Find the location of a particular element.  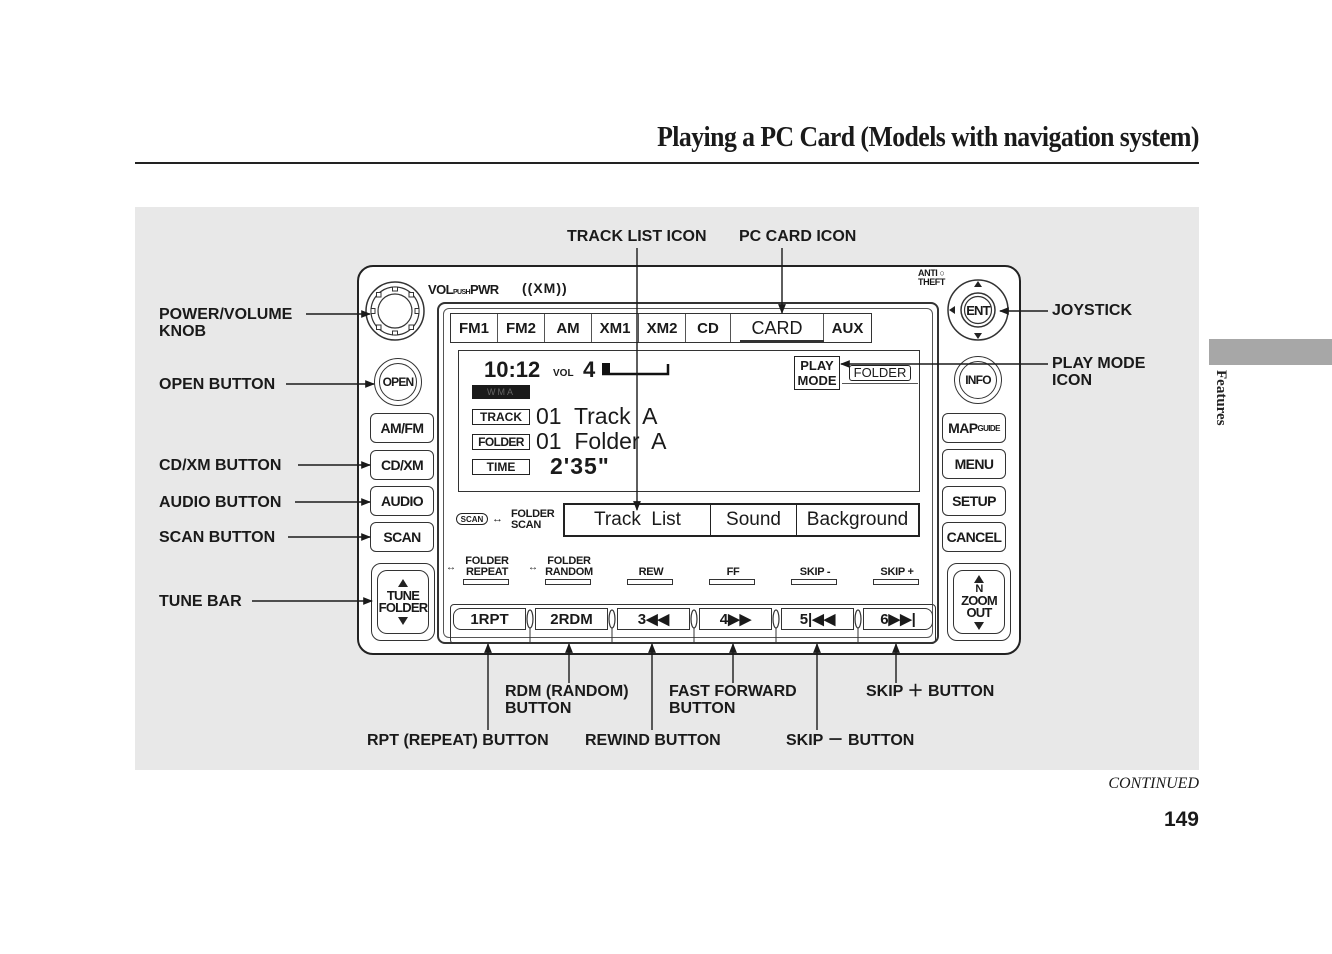

pwr-text: PWR is located at coordinates (484, 289).